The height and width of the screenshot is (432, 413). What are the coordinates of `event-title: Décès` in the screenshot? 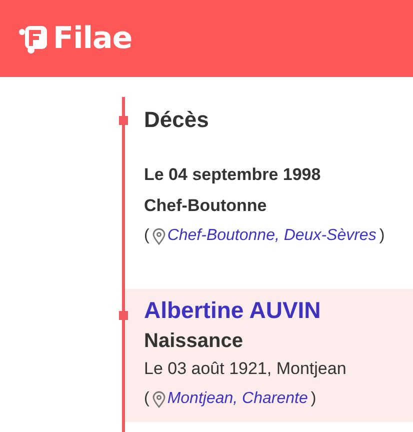 It's located at (177, 120).